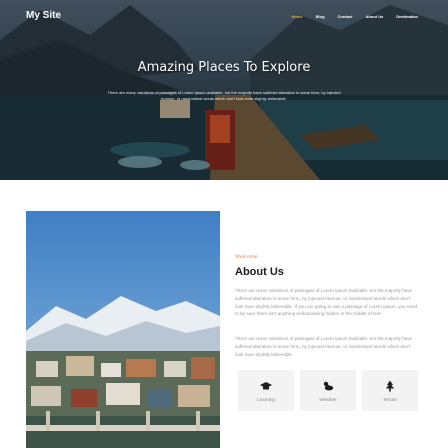  What do you see at coordinates (259, 272) in the screenshot?
I see `about-title: About Us` at bounding box center [259, 272].